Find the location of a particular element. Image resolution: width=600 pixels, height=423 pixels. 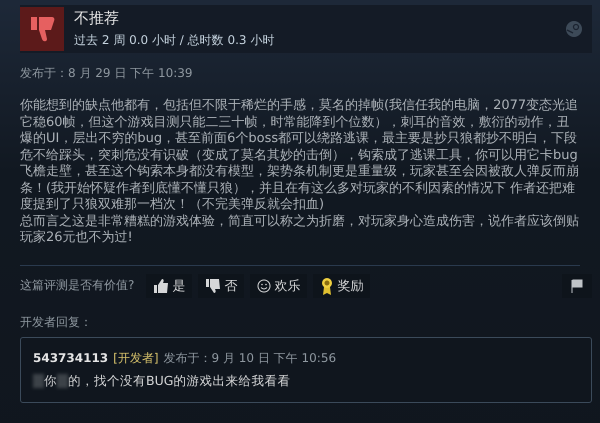

reply-text: 你 is located at coordinates (50, 381).